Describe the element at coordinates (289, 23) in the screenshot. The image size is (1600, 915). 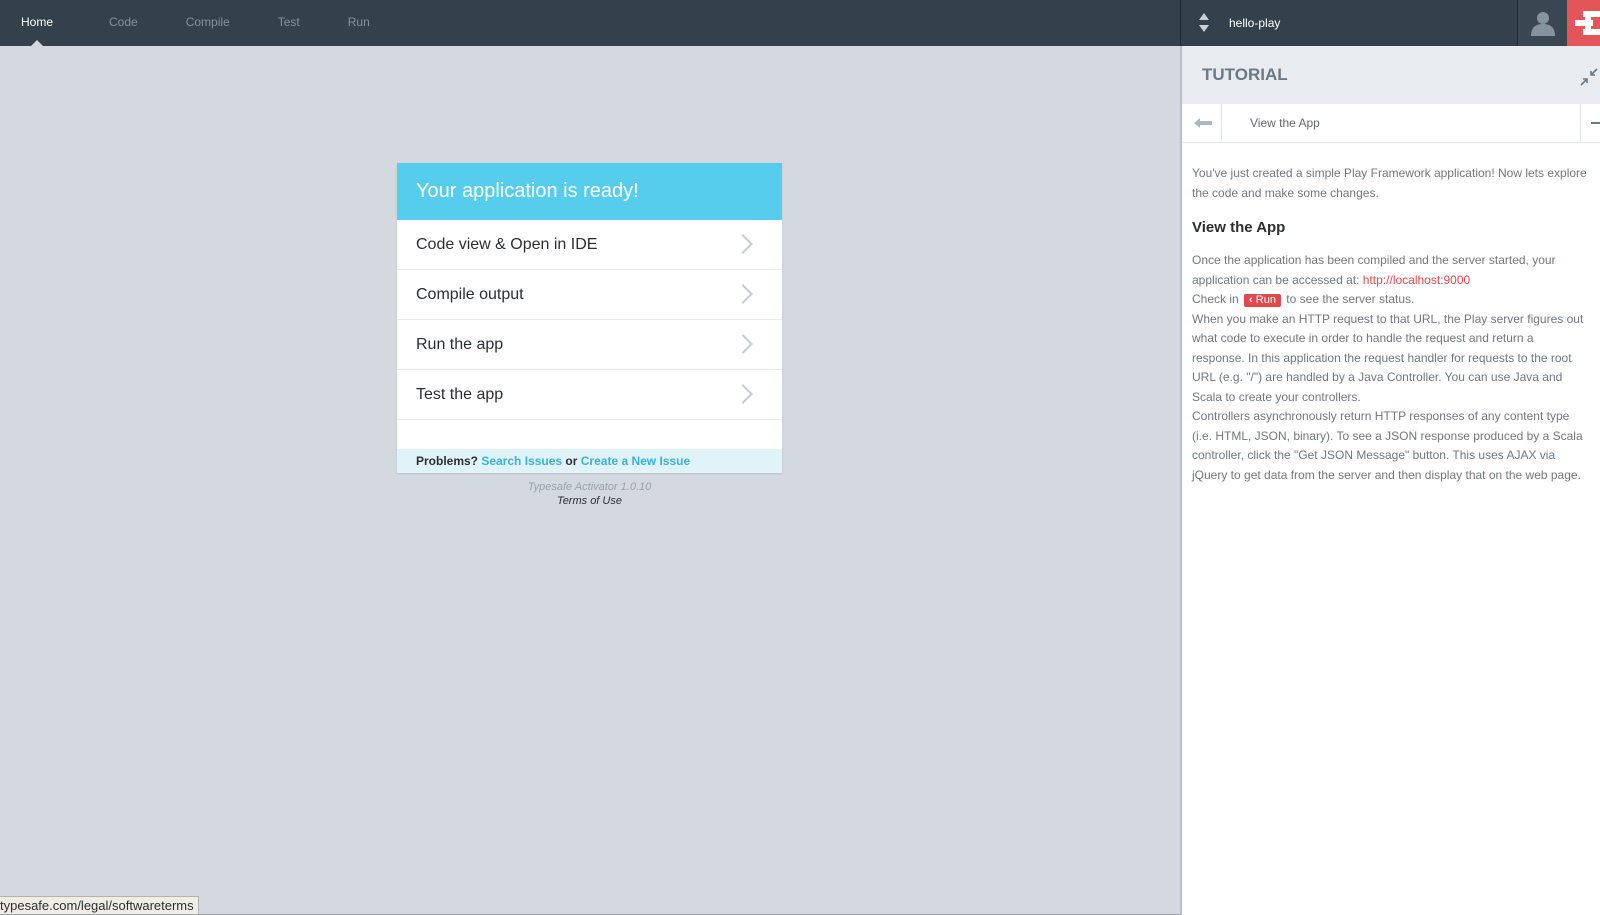
I see `nav-test: Test` at that location.